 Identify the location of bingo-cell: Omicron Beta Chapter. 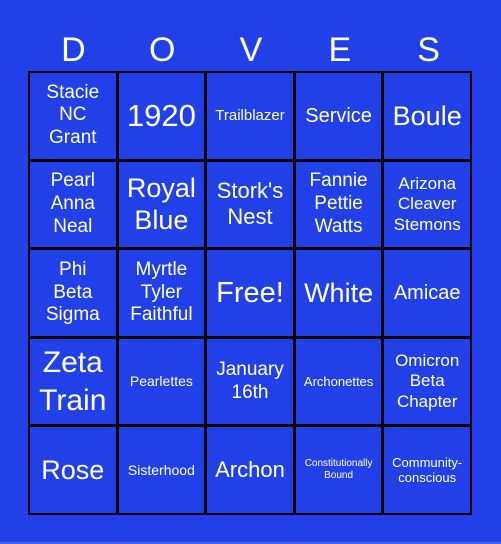
(427, 381).